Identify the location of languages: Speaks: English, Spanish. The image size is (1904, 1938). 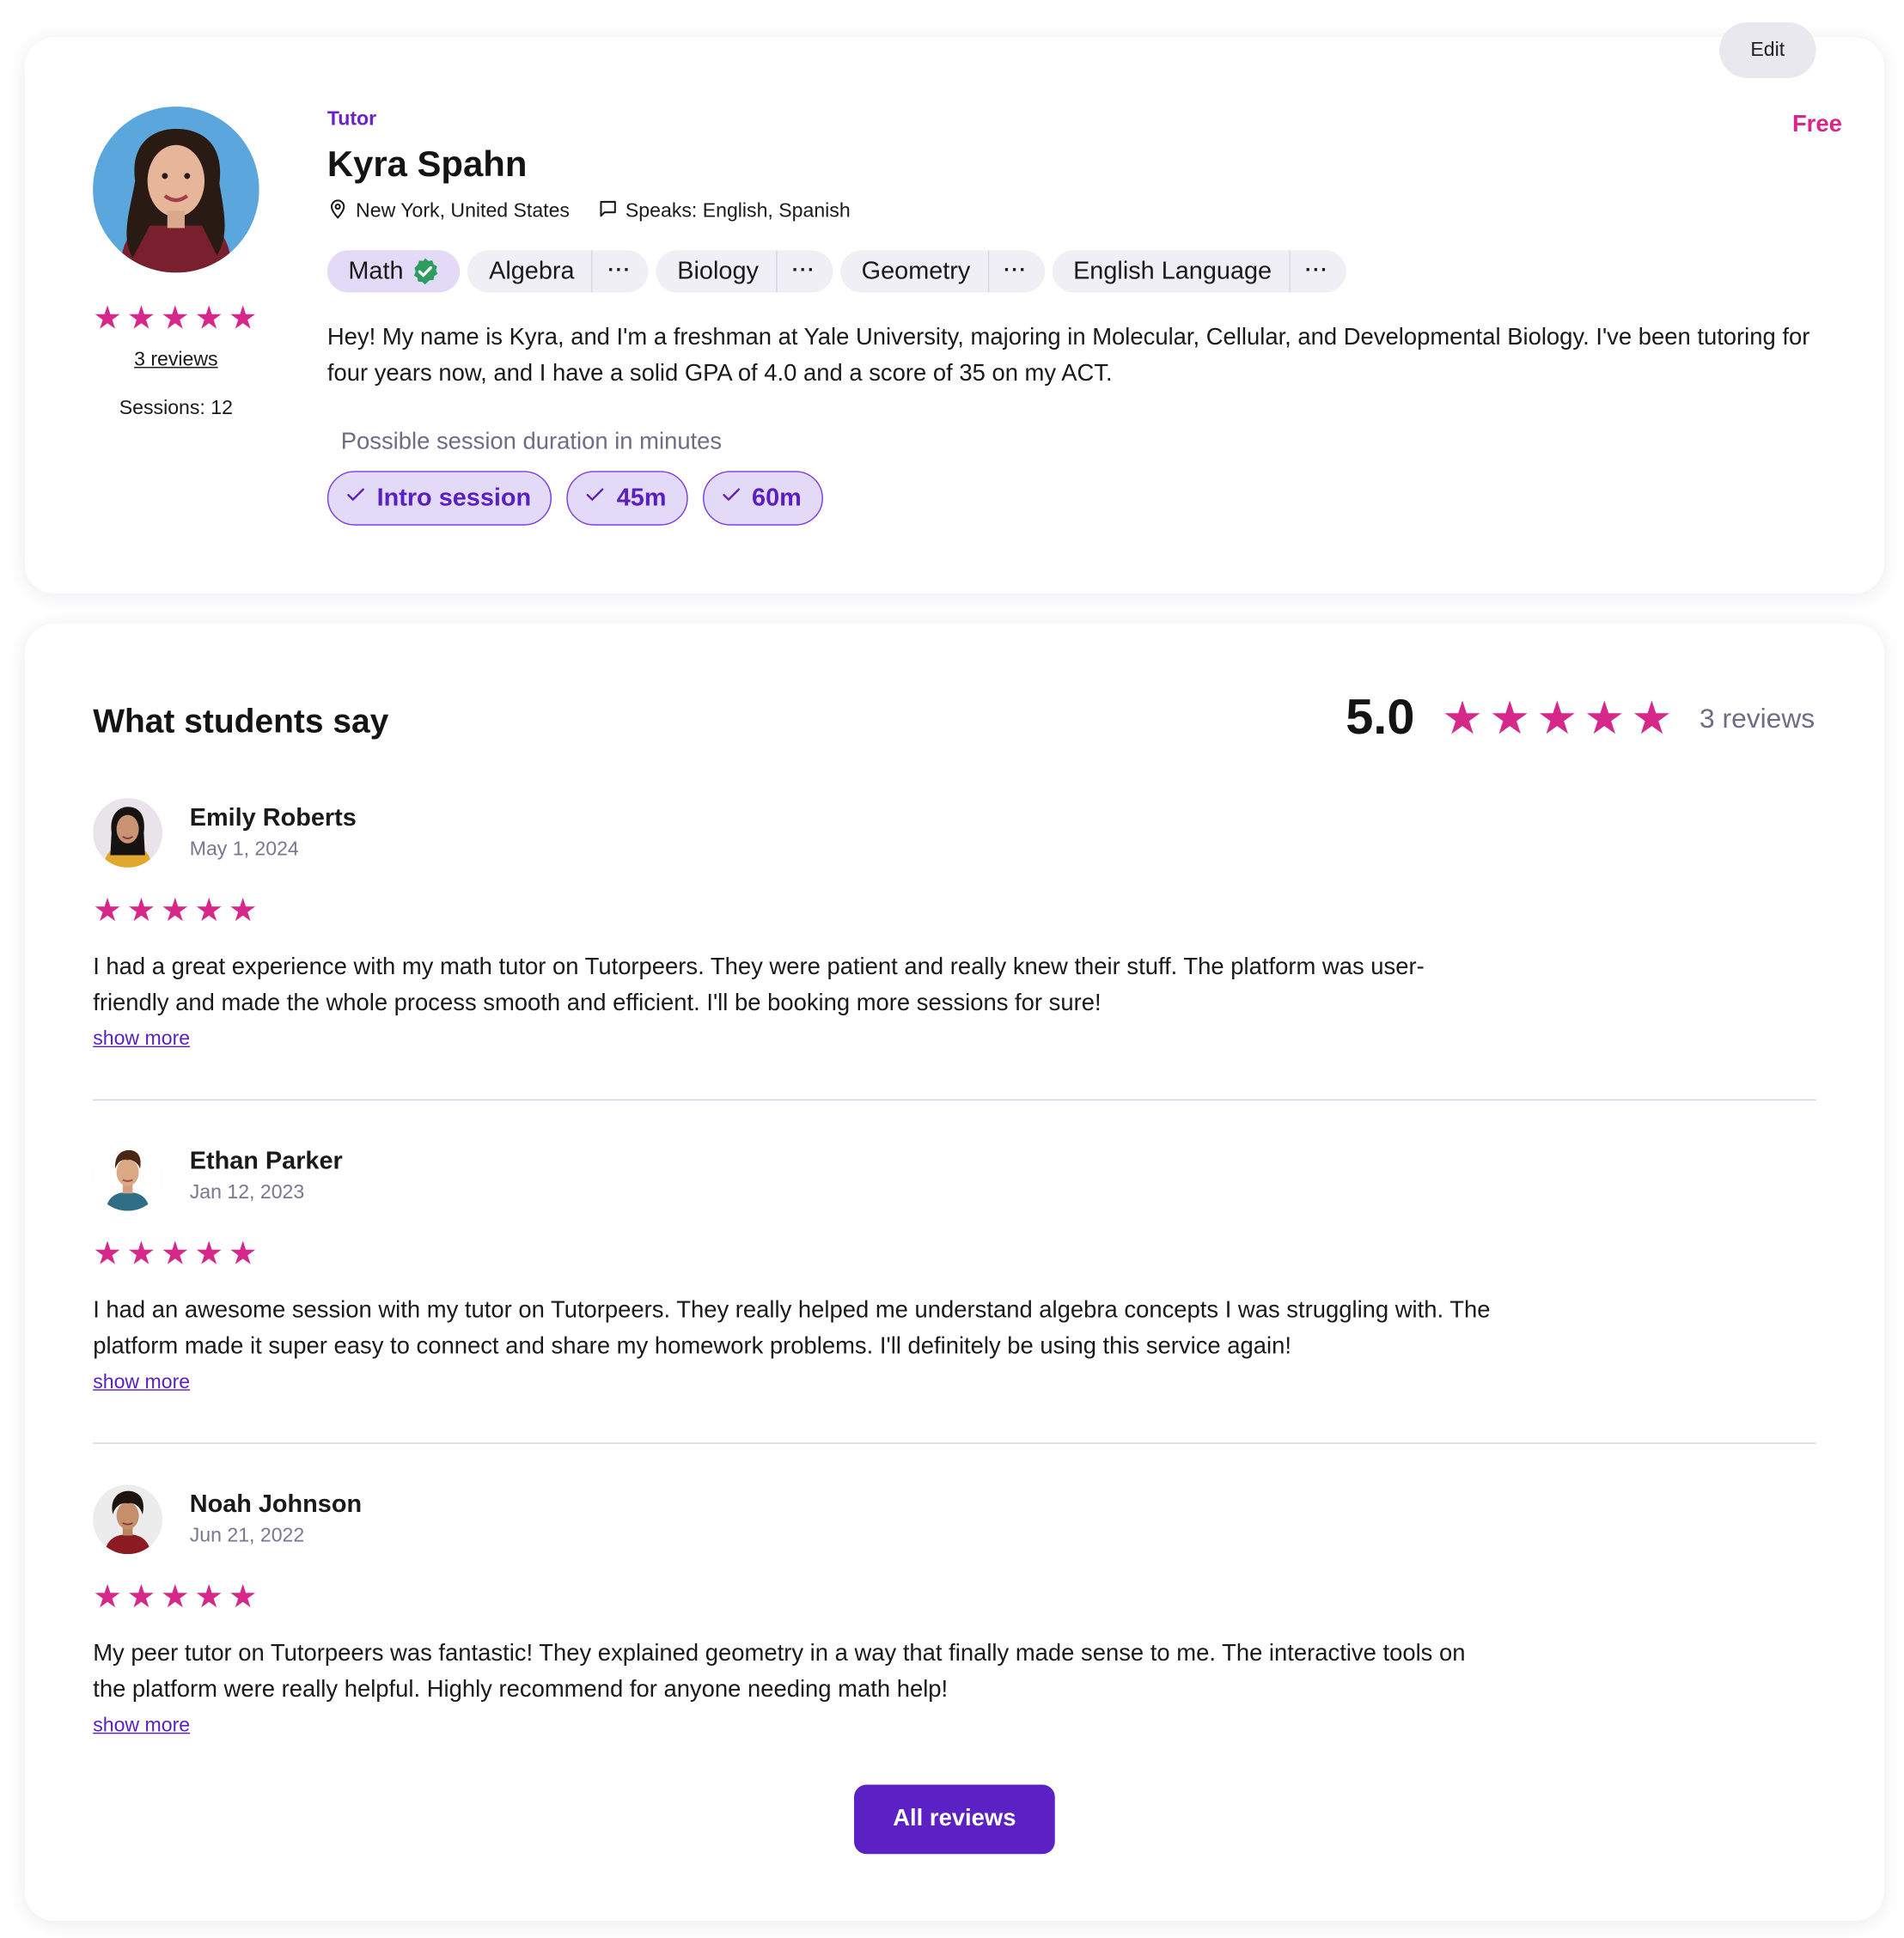
(724, 212).